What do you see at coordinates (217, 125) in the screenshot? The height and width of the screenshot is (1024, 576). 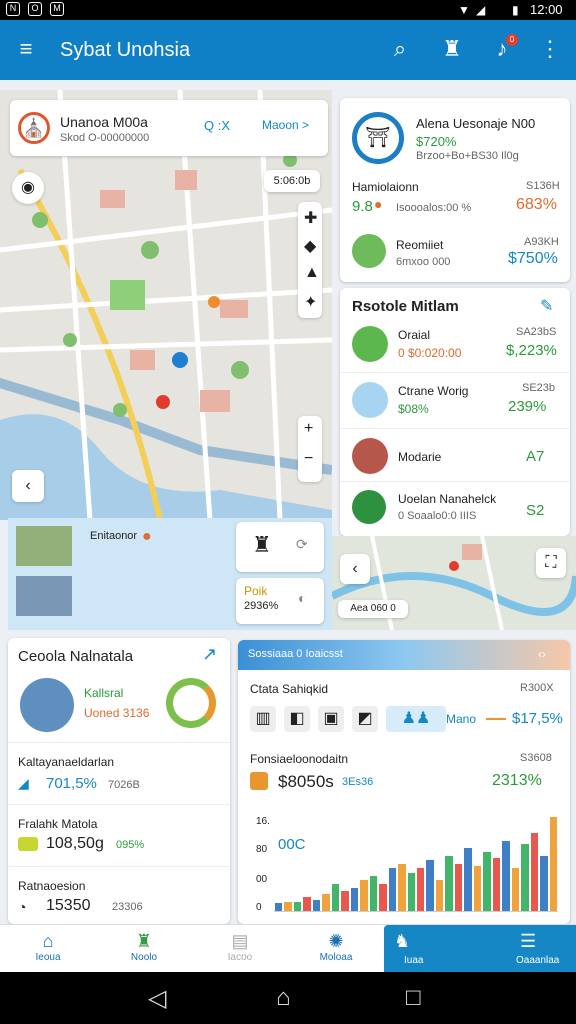 I see `place-search: Q :X` at bounding box center [217, 125].